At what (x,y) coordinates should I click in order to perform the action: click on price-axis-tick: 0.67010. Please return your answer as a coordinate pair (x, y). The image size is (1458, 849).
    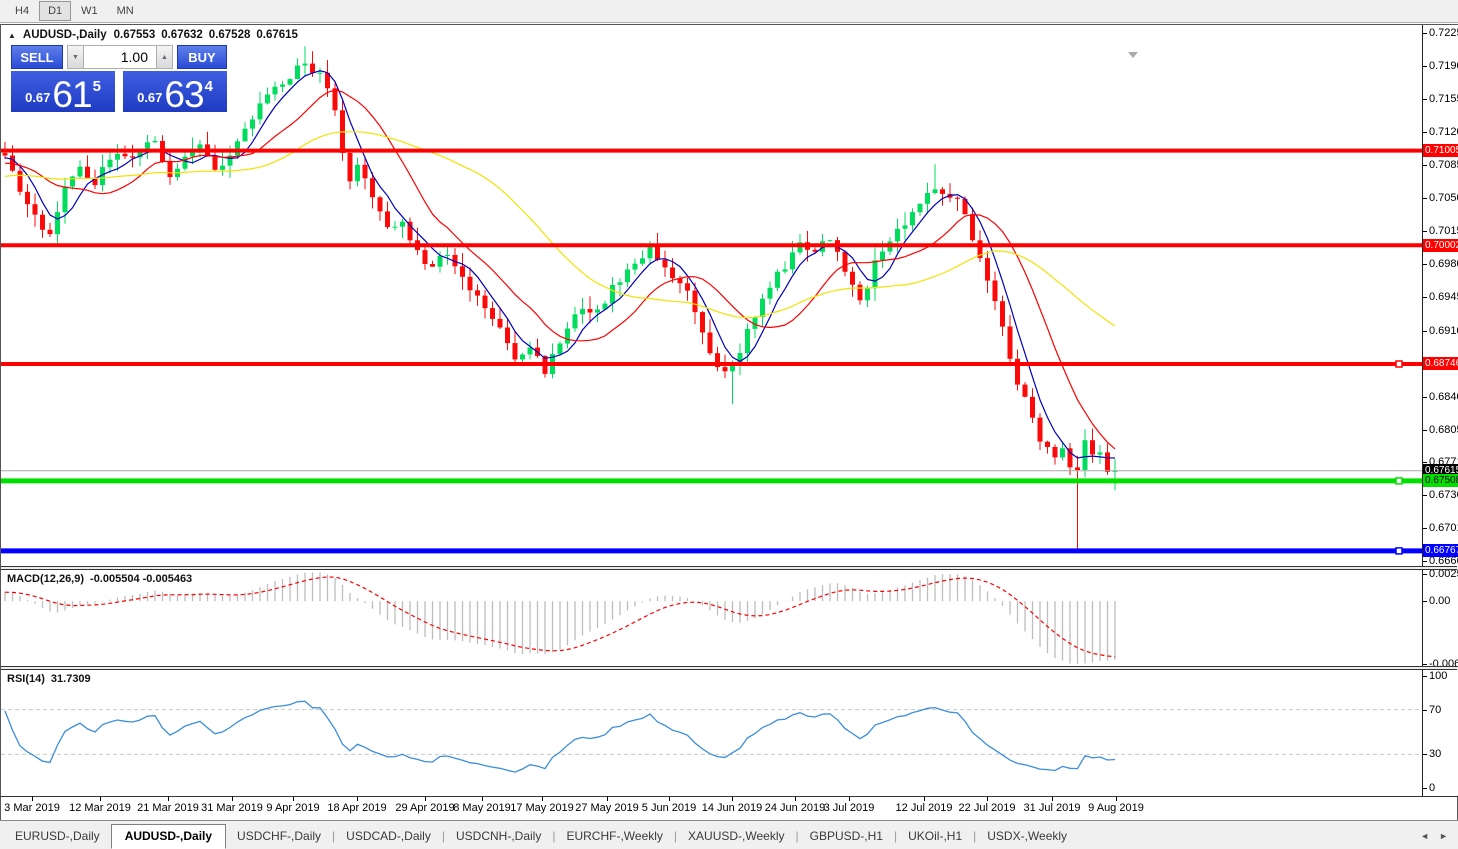
    Looking at the image, I should click on (1443, 527).